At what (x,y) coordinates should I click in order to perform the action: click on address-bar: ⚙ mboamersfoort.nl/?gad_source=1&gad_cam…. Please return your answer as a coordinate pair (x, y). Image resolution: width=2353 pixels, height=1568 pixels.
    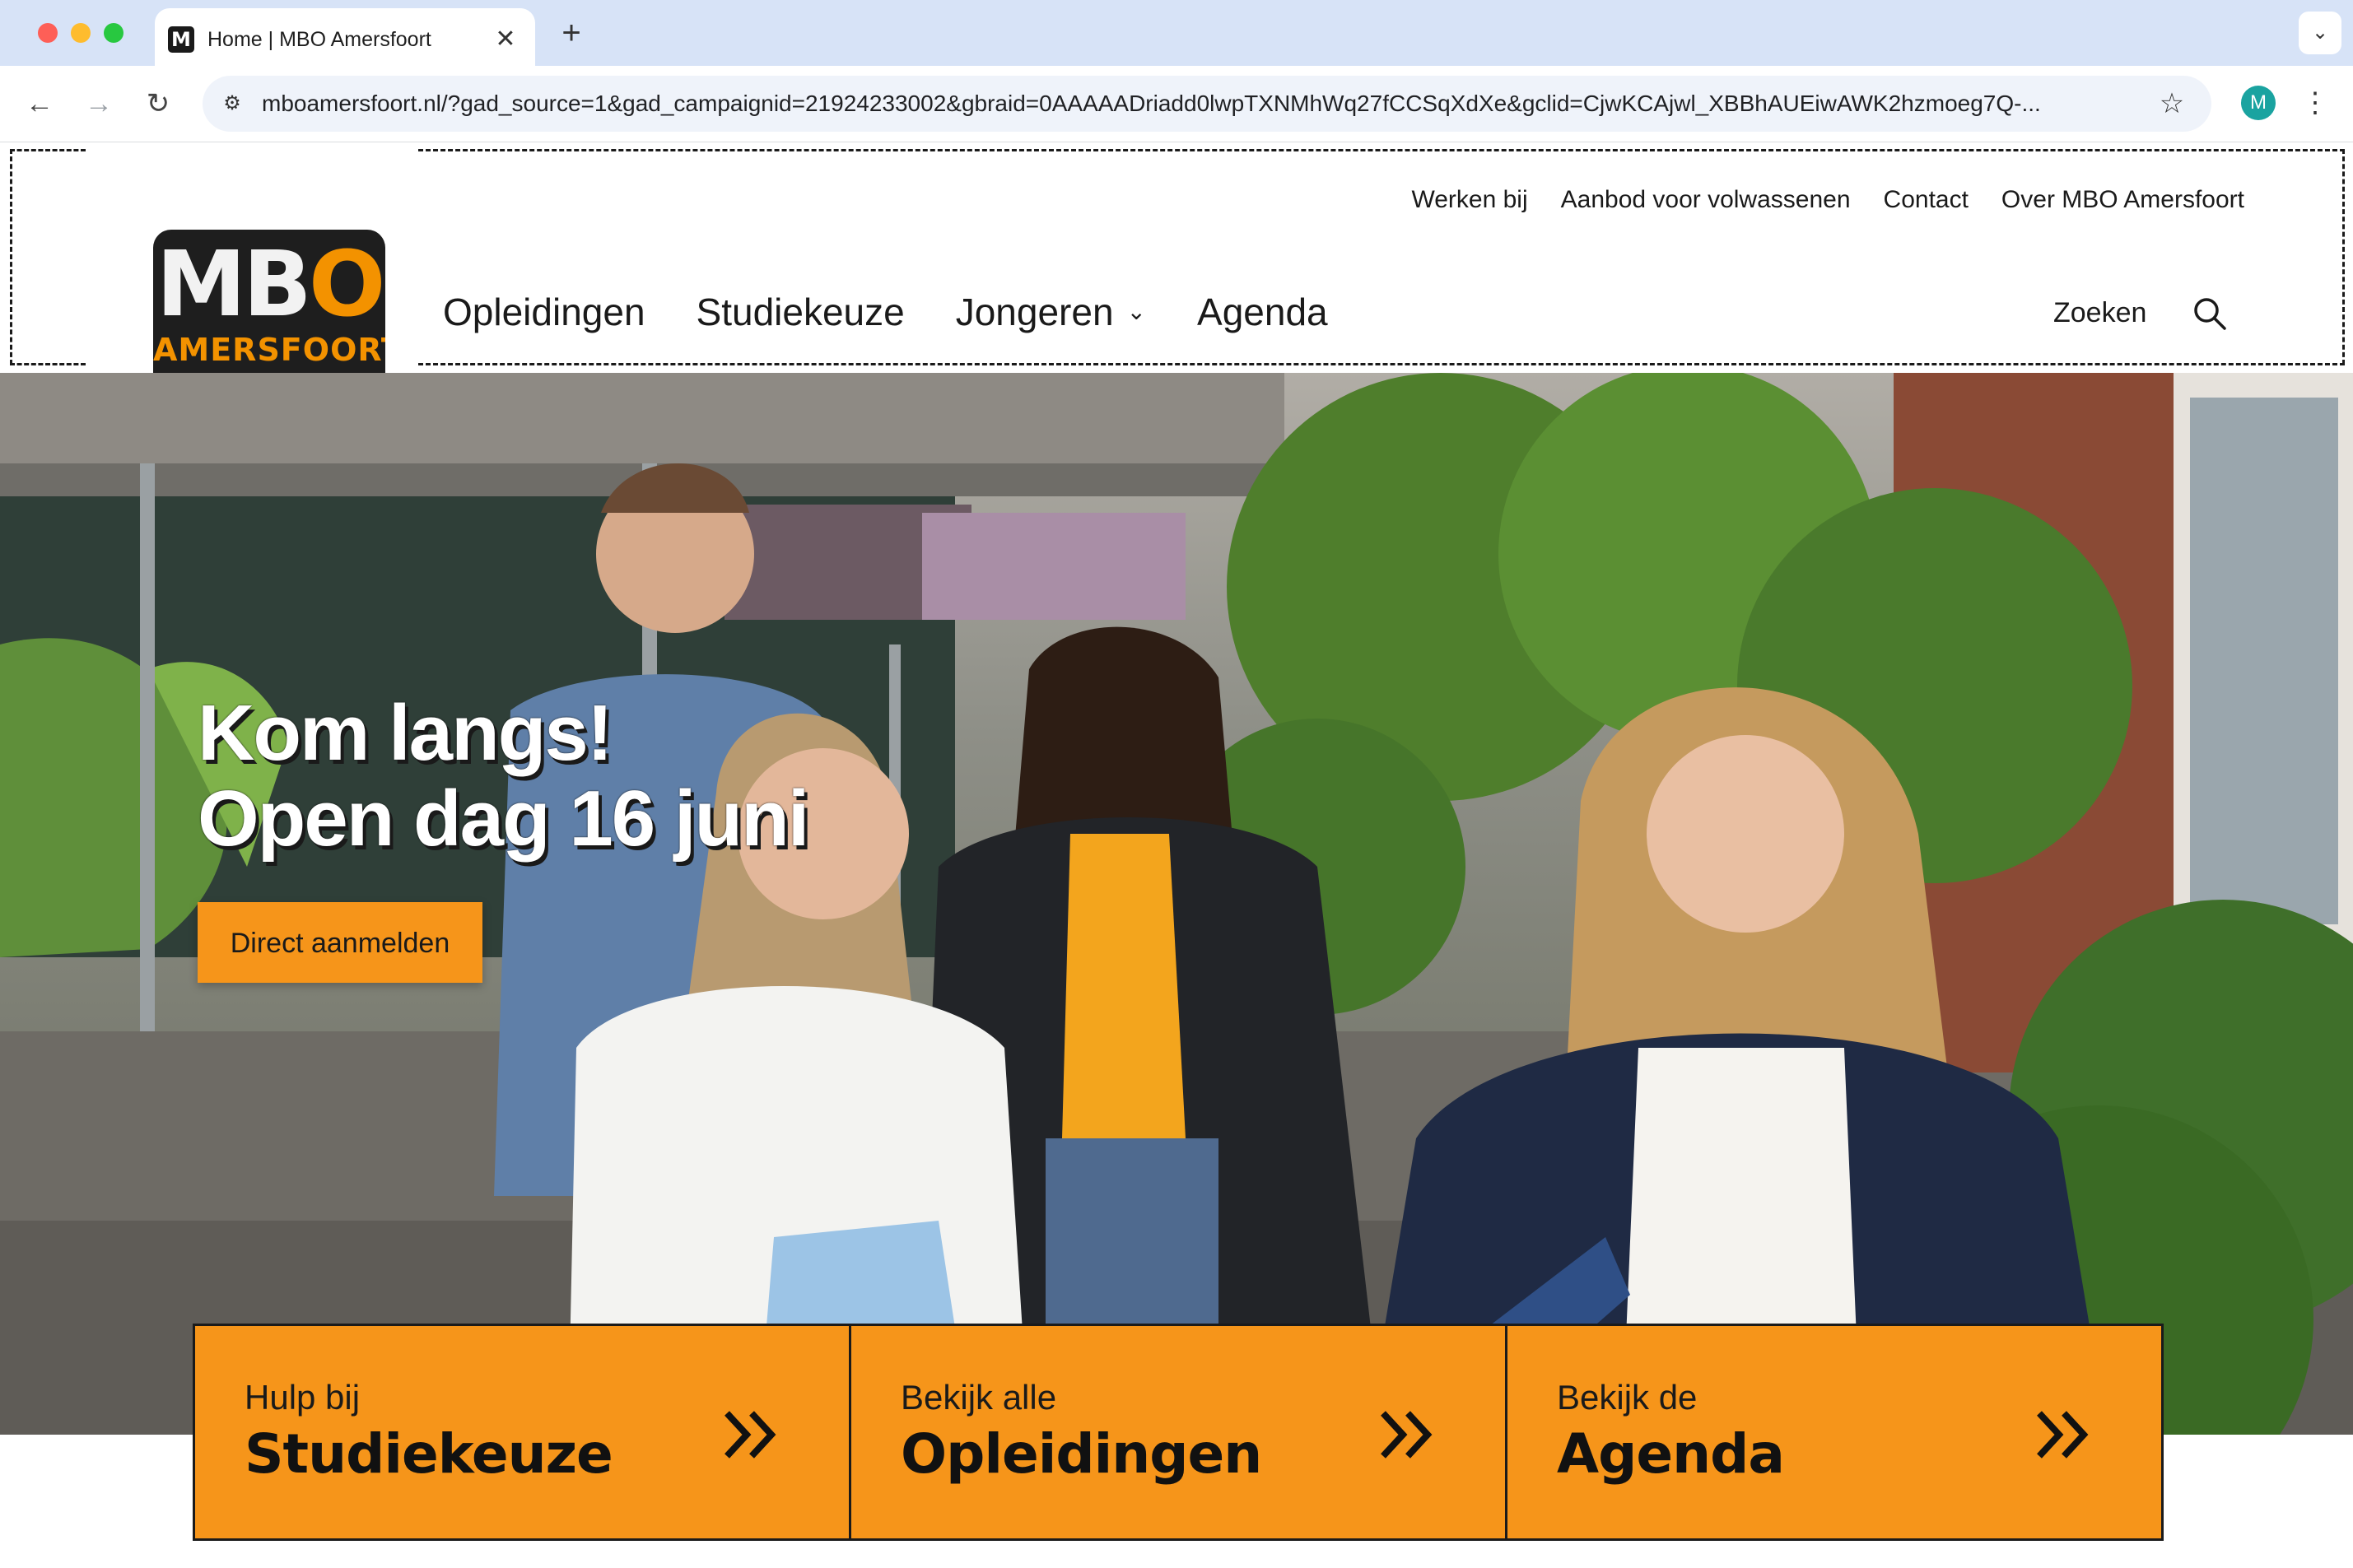
    Looking at the image, I should click on (1207, 104).